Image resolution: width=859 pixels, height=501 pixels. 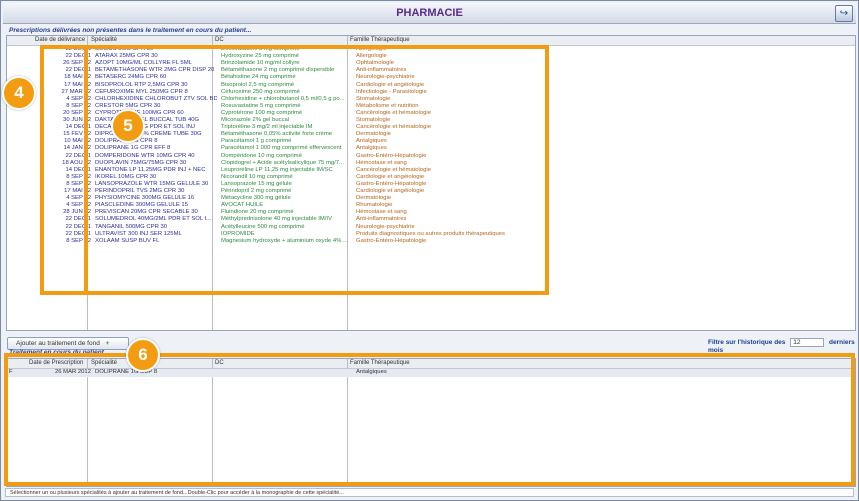 I want to click on col-header-famille: Famille Thérapeutique, so click(x=380, y=40).